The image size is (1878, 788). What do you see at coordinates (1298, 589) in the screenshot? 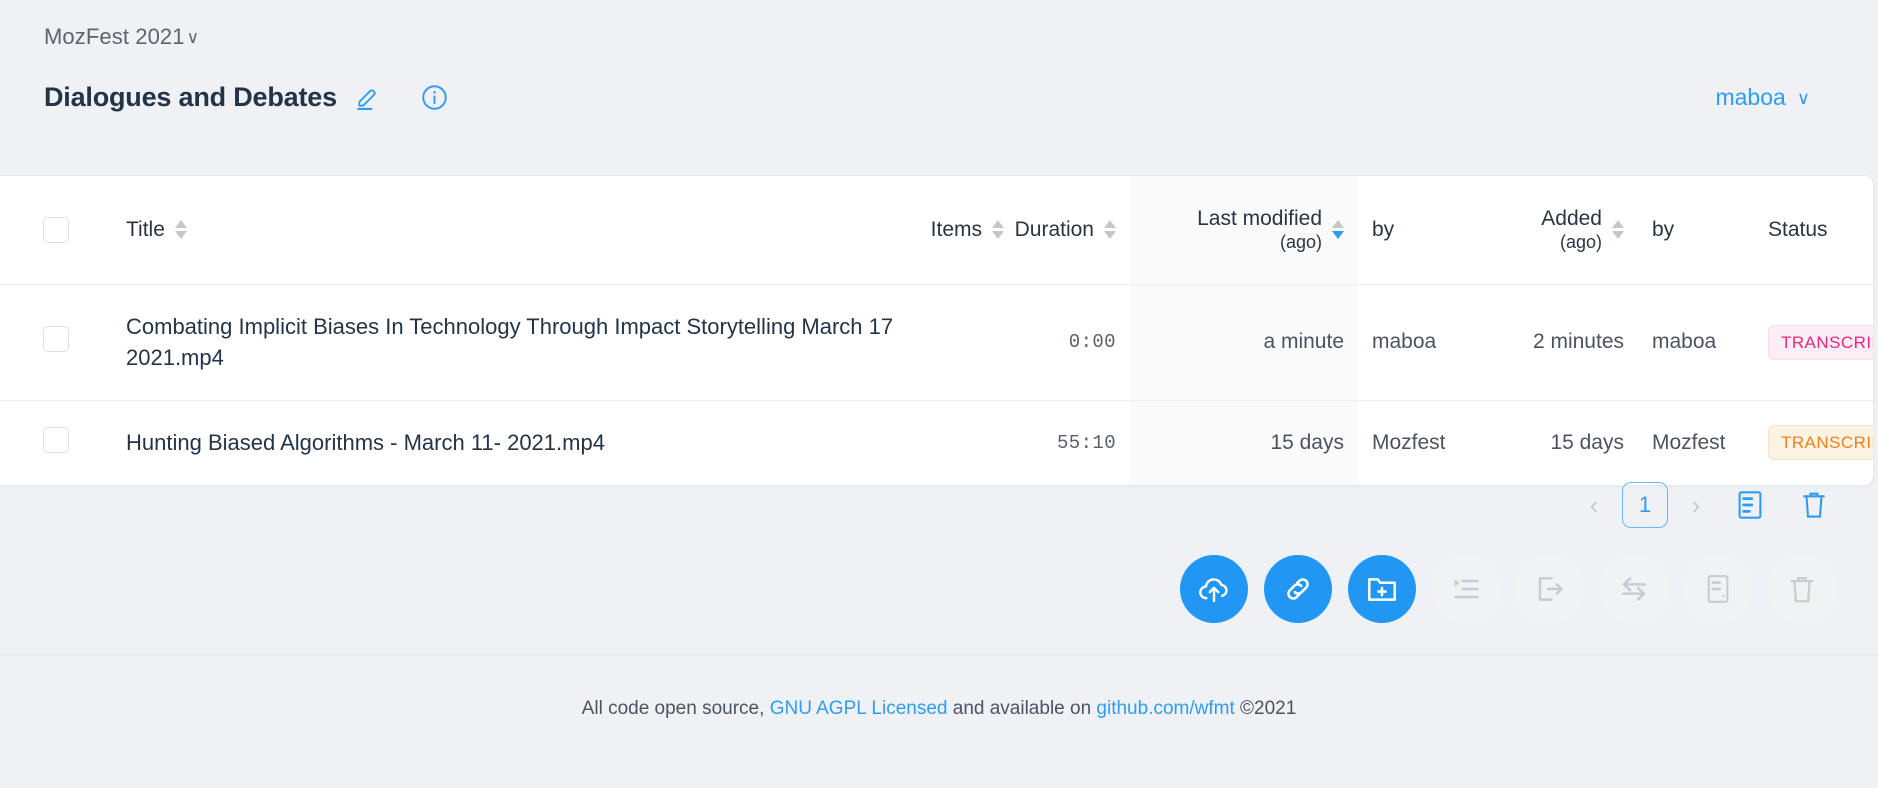
I see `link-icon` at bounding box center [1298, 589].